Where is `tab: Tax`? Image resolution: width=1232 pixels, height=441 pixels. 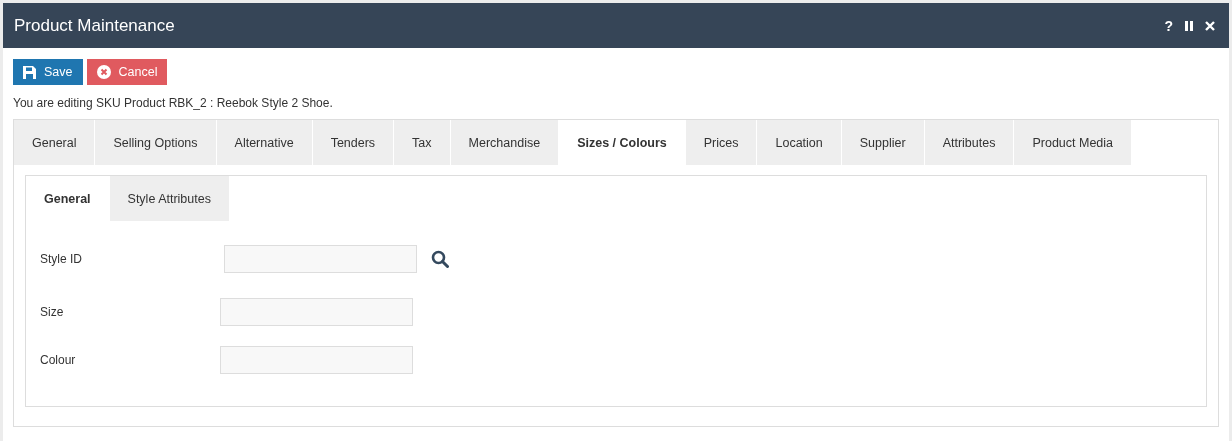
tab: Tax is located at coordinates (422, 142).